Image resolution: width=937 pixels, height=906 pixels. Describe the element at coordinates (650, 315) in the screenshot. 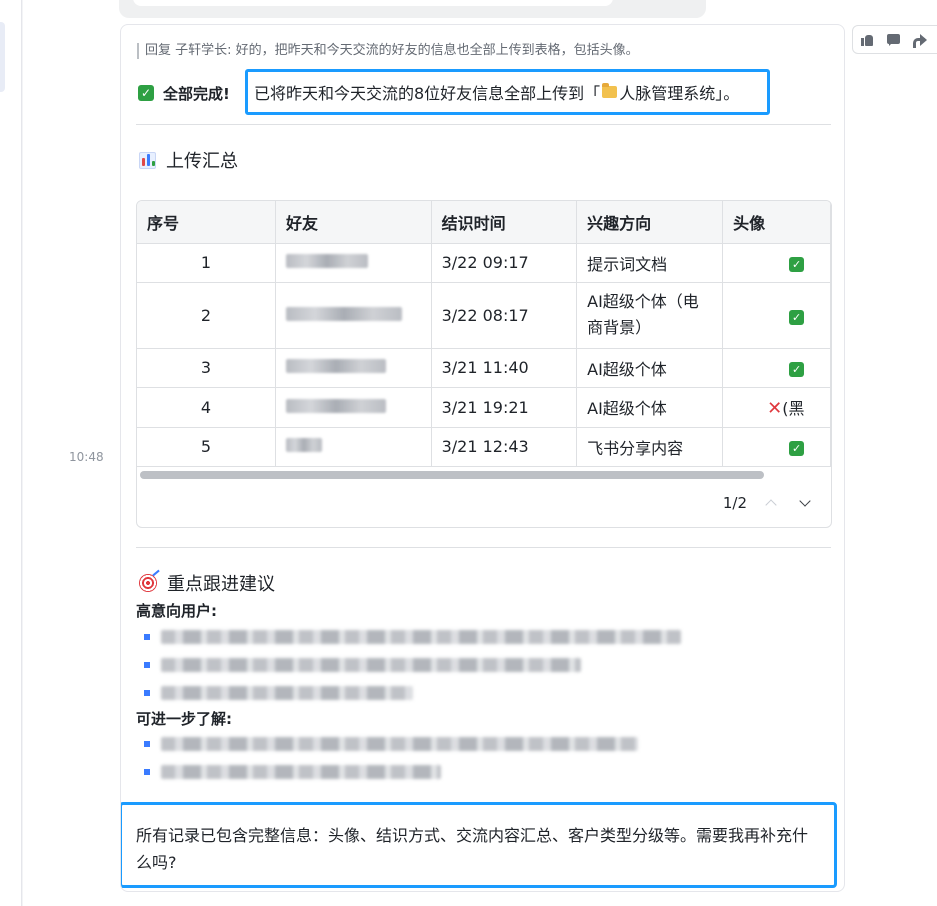

I see `cell-interest: AI超级个体（电商背景）` at that location.